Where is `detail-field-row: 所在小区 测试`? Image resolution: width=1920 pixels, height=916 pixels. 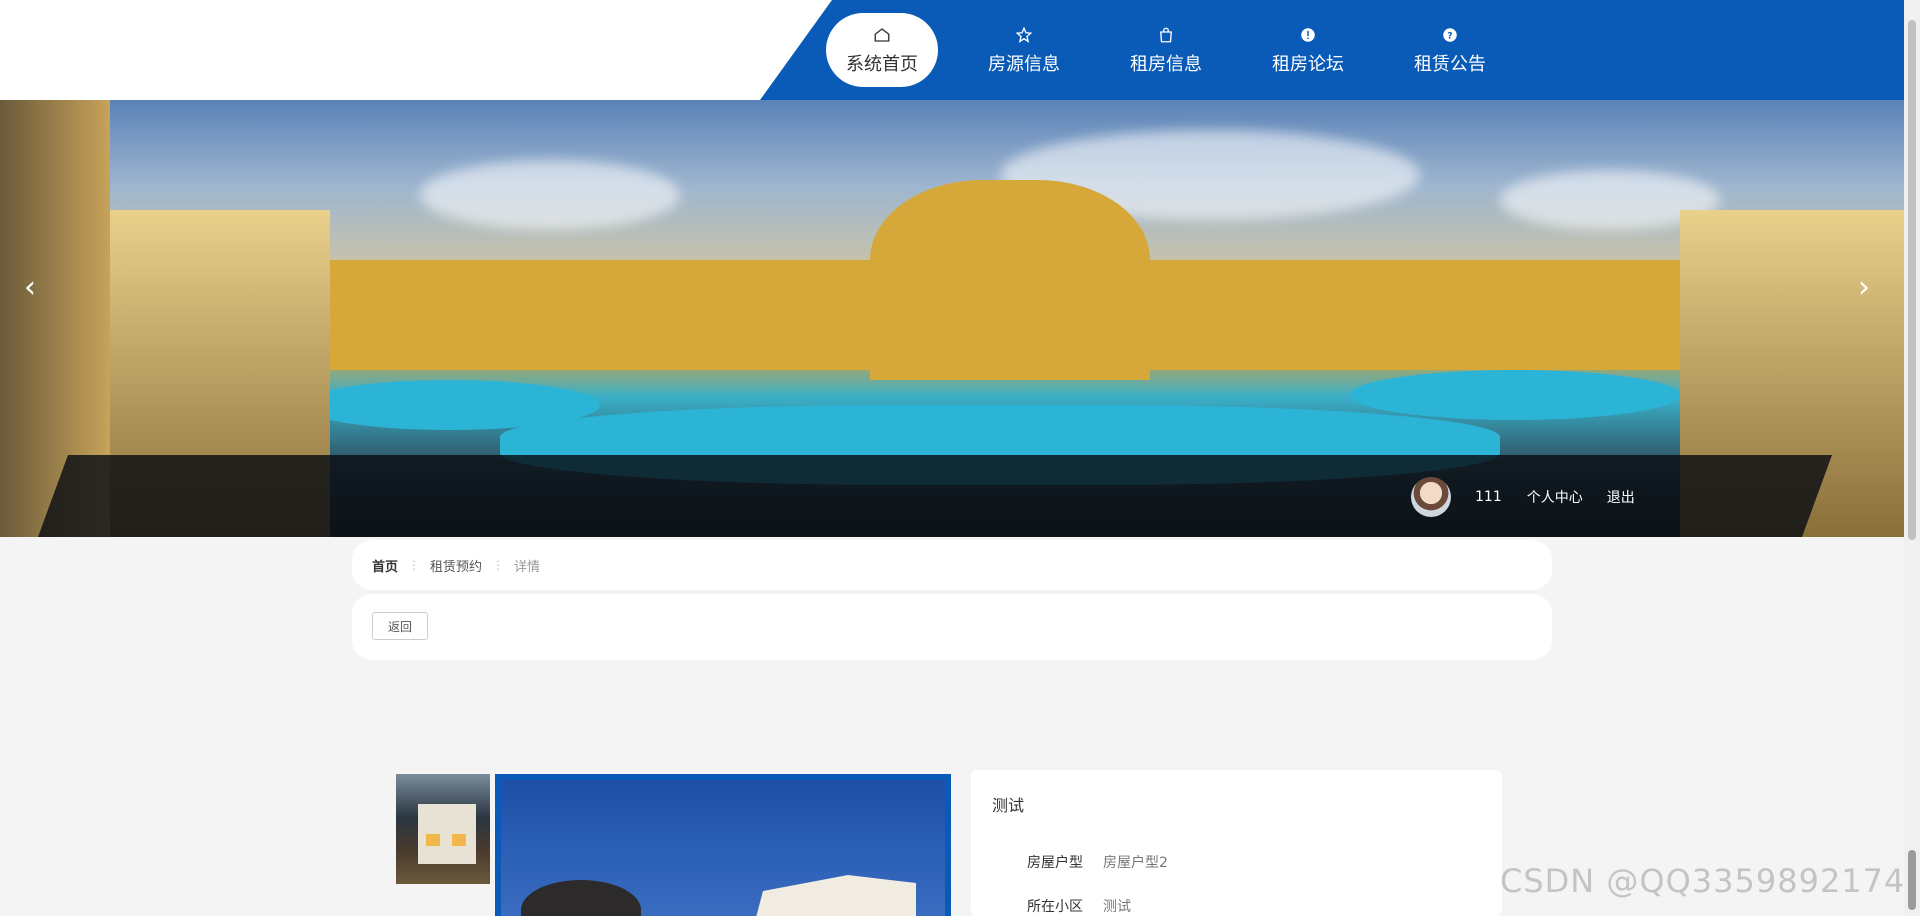
detail-field-row: 所在小区 测试 is located at coordinates (1079, 906).